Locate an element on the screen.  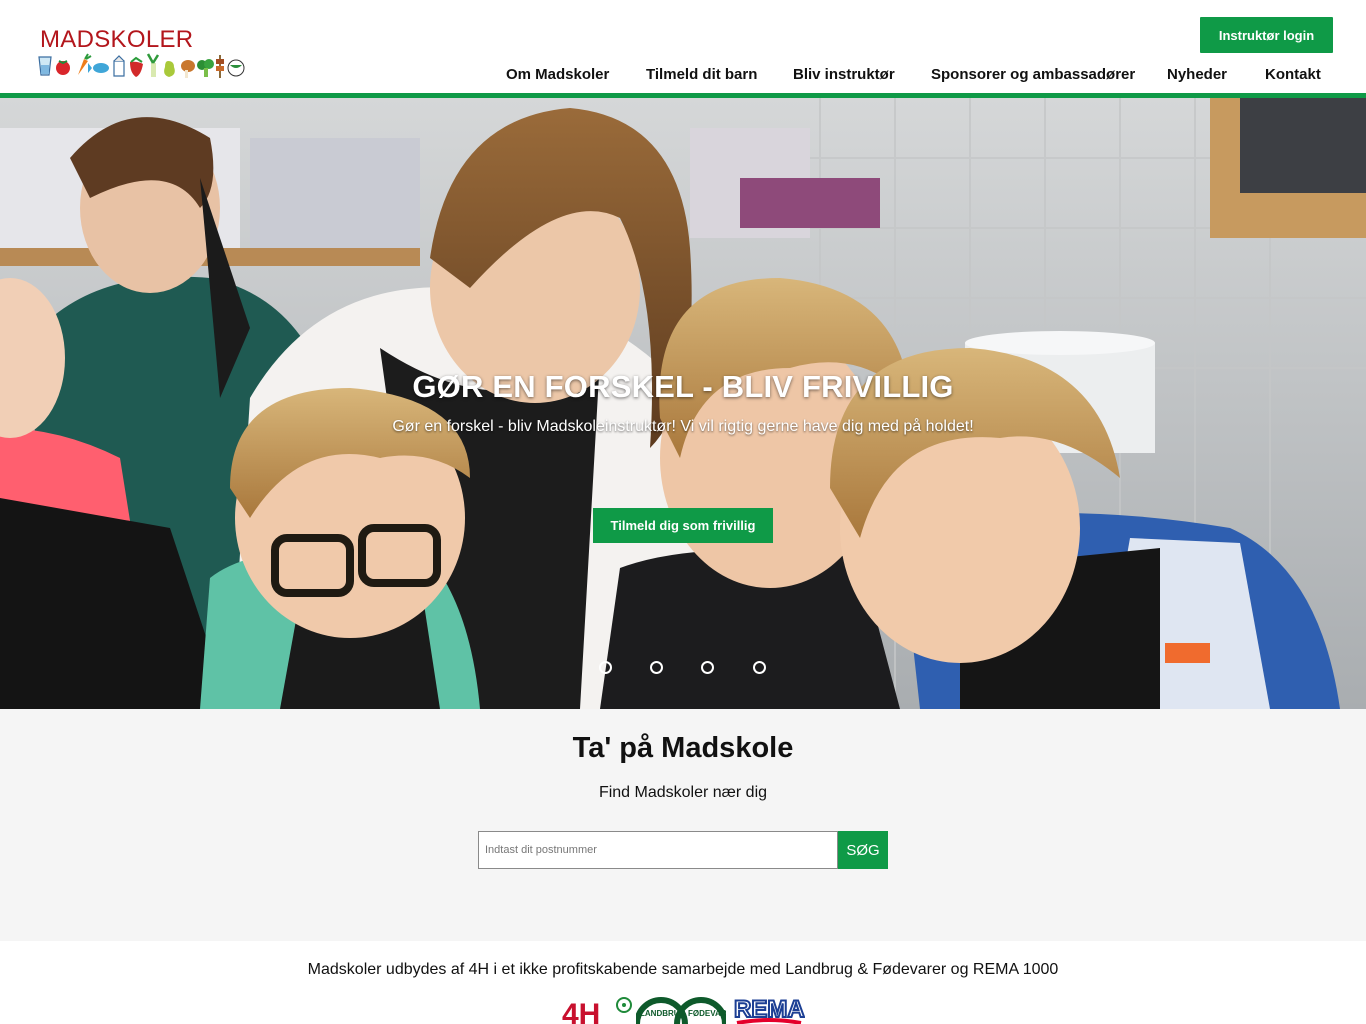
section-subtitle: Find Madskoler nær dig is located at coordinates (683, 792).